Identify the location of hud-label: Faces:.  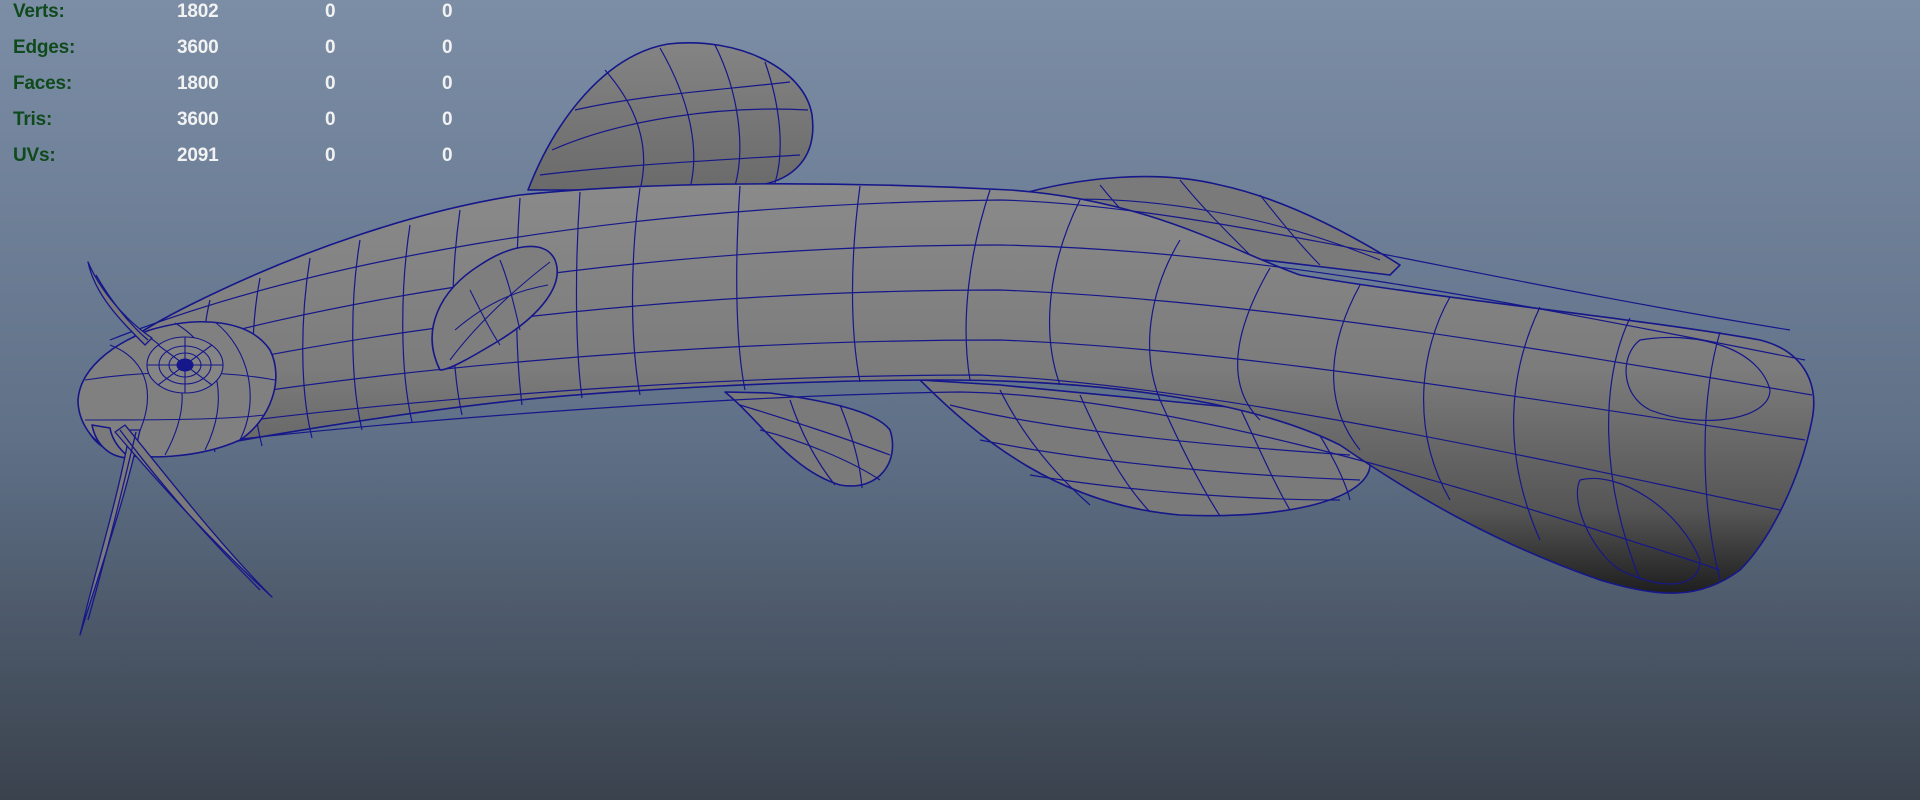
(43, 83).